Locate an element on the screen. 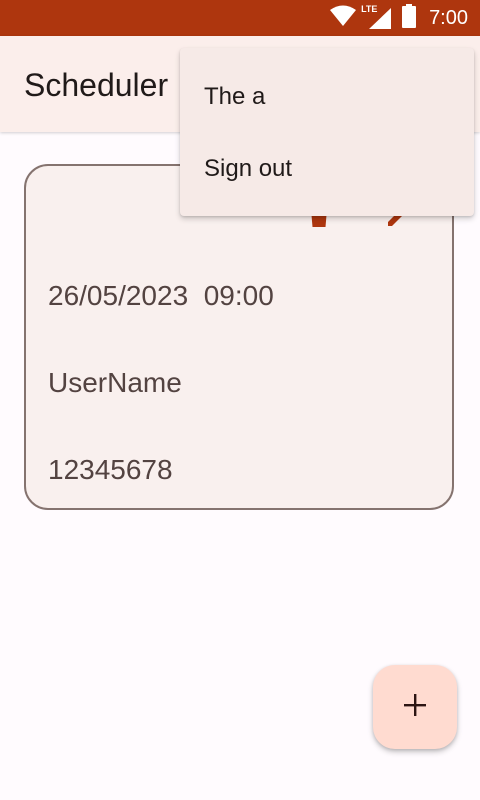 The height and width of the screenshot is (800, 480). lte-label: LTE is located at coordinates (369, 9).